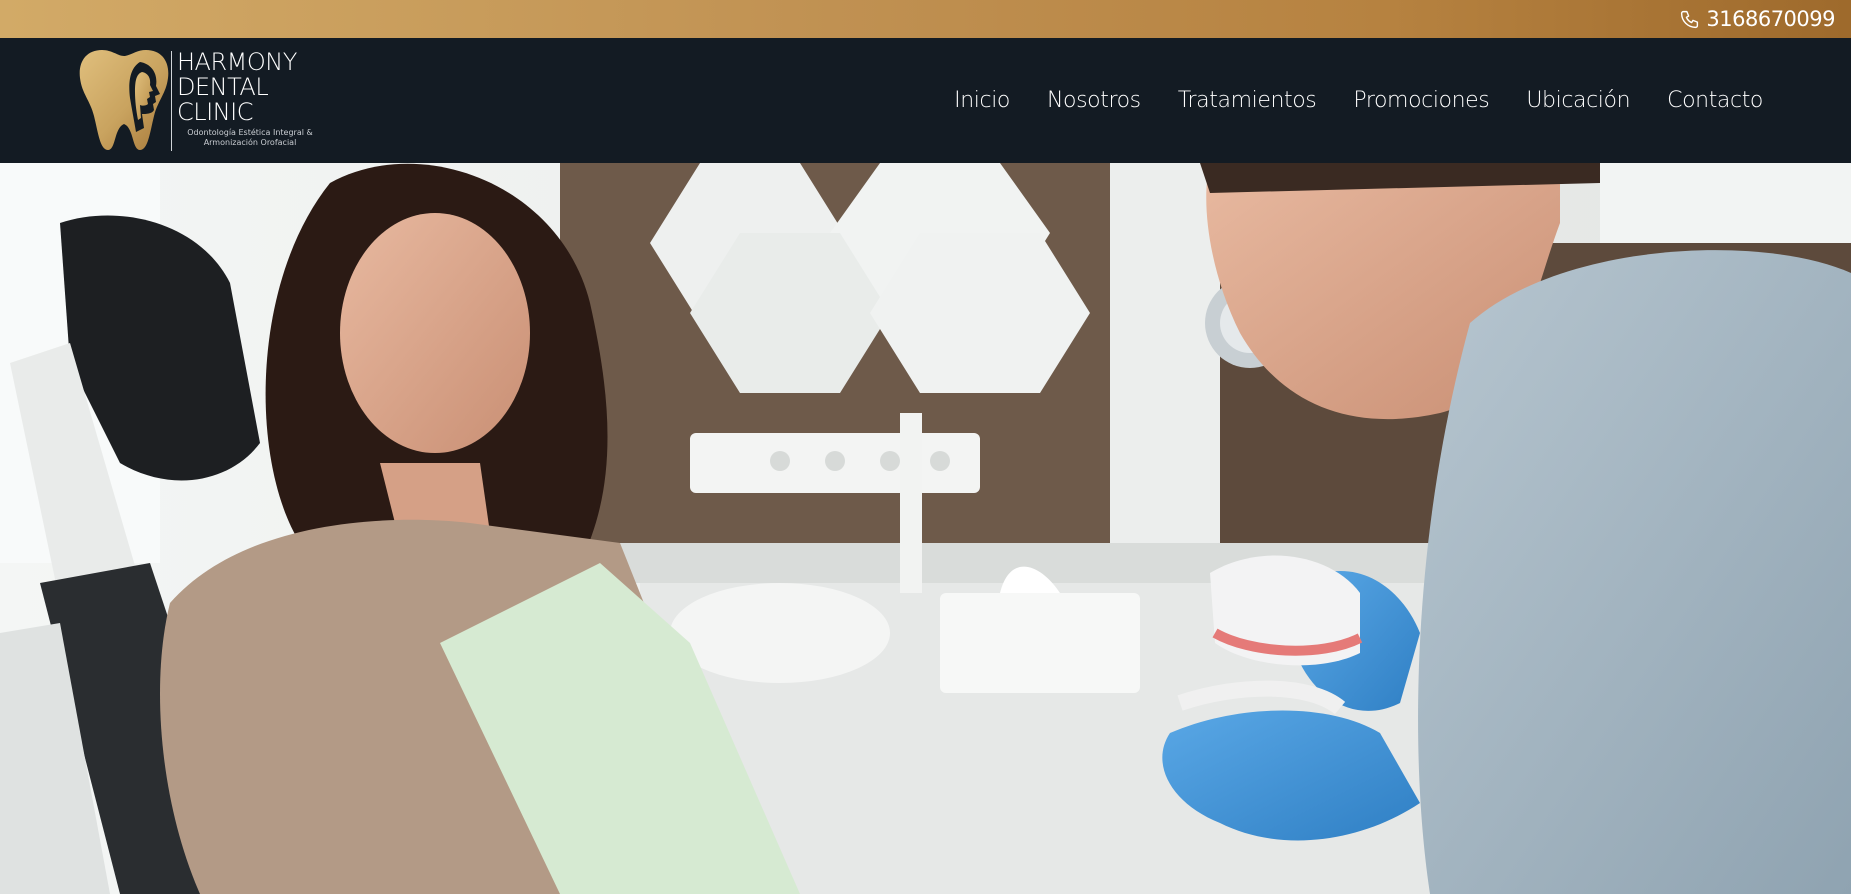 Image resolution: width=1851 pixels, height=894 pixels. Describe the element at coordinates (250, 132) in the screenshot. I see `brand-tagline-line: Odontología Estética Integral &` at that location.